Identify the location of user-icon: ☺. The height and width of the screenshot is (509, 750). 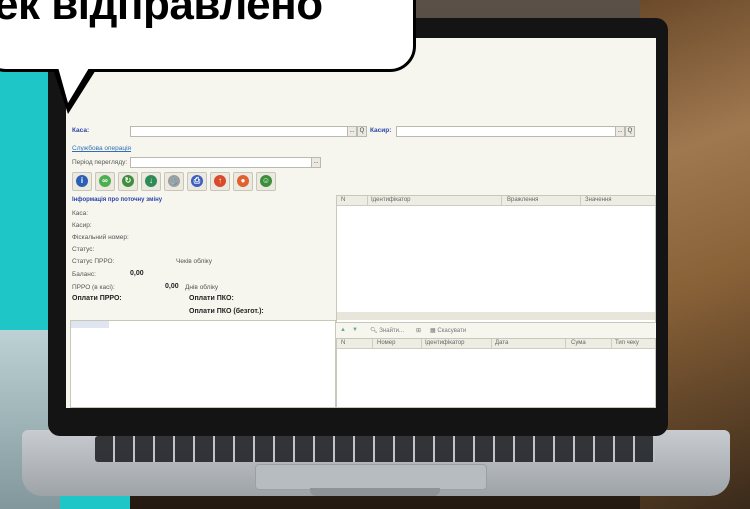
(266, 181).